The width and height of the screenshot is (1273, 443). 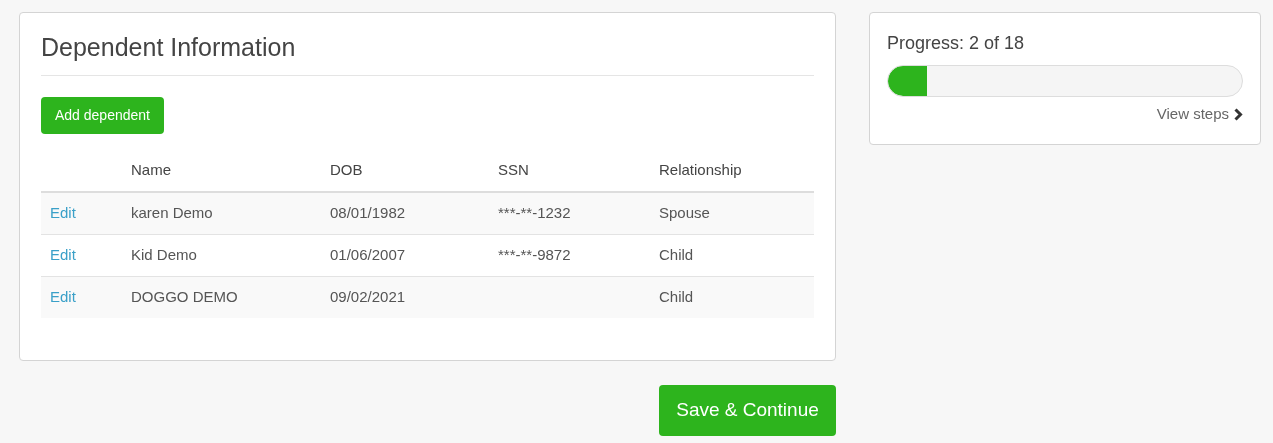 I want to click on table-cell: karen Demo, so click(x=172, y=212).